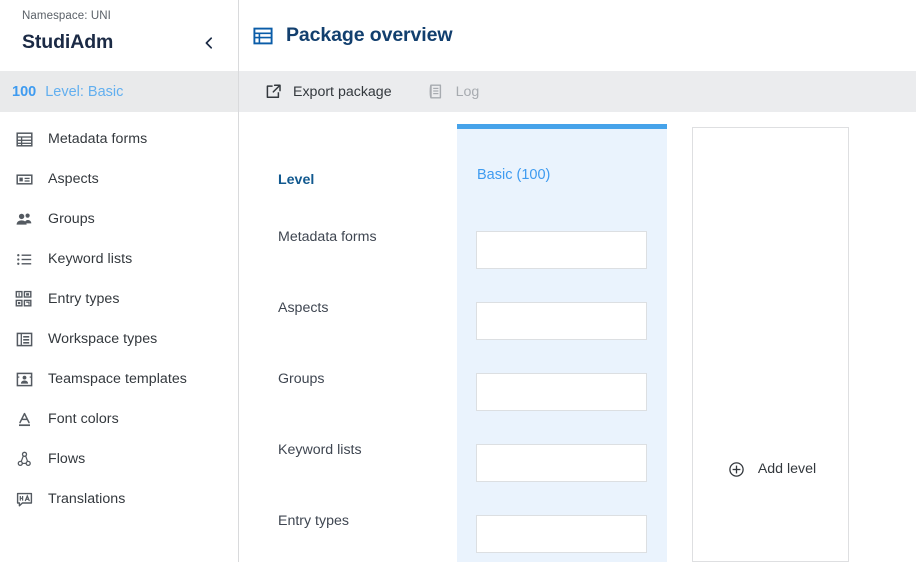  Describe the element at coordinates (561, 534) in the screenshot. I see `slot-entry-types` at that location.